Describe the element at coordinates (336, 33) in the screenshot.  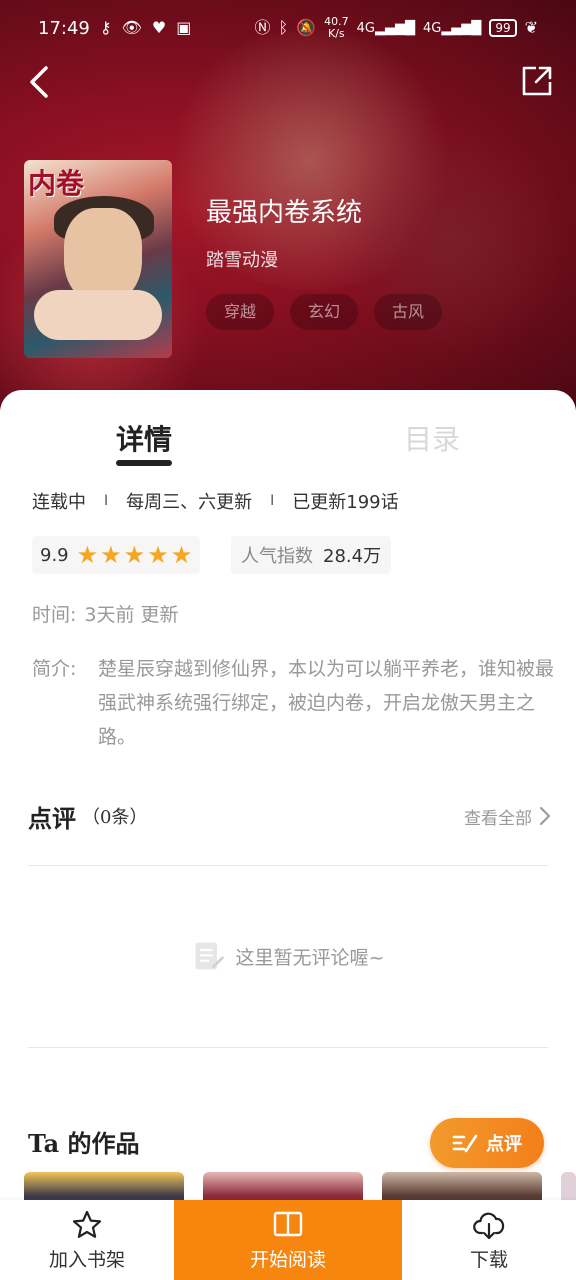
I see `network-speed-unit: K/s` at that location.